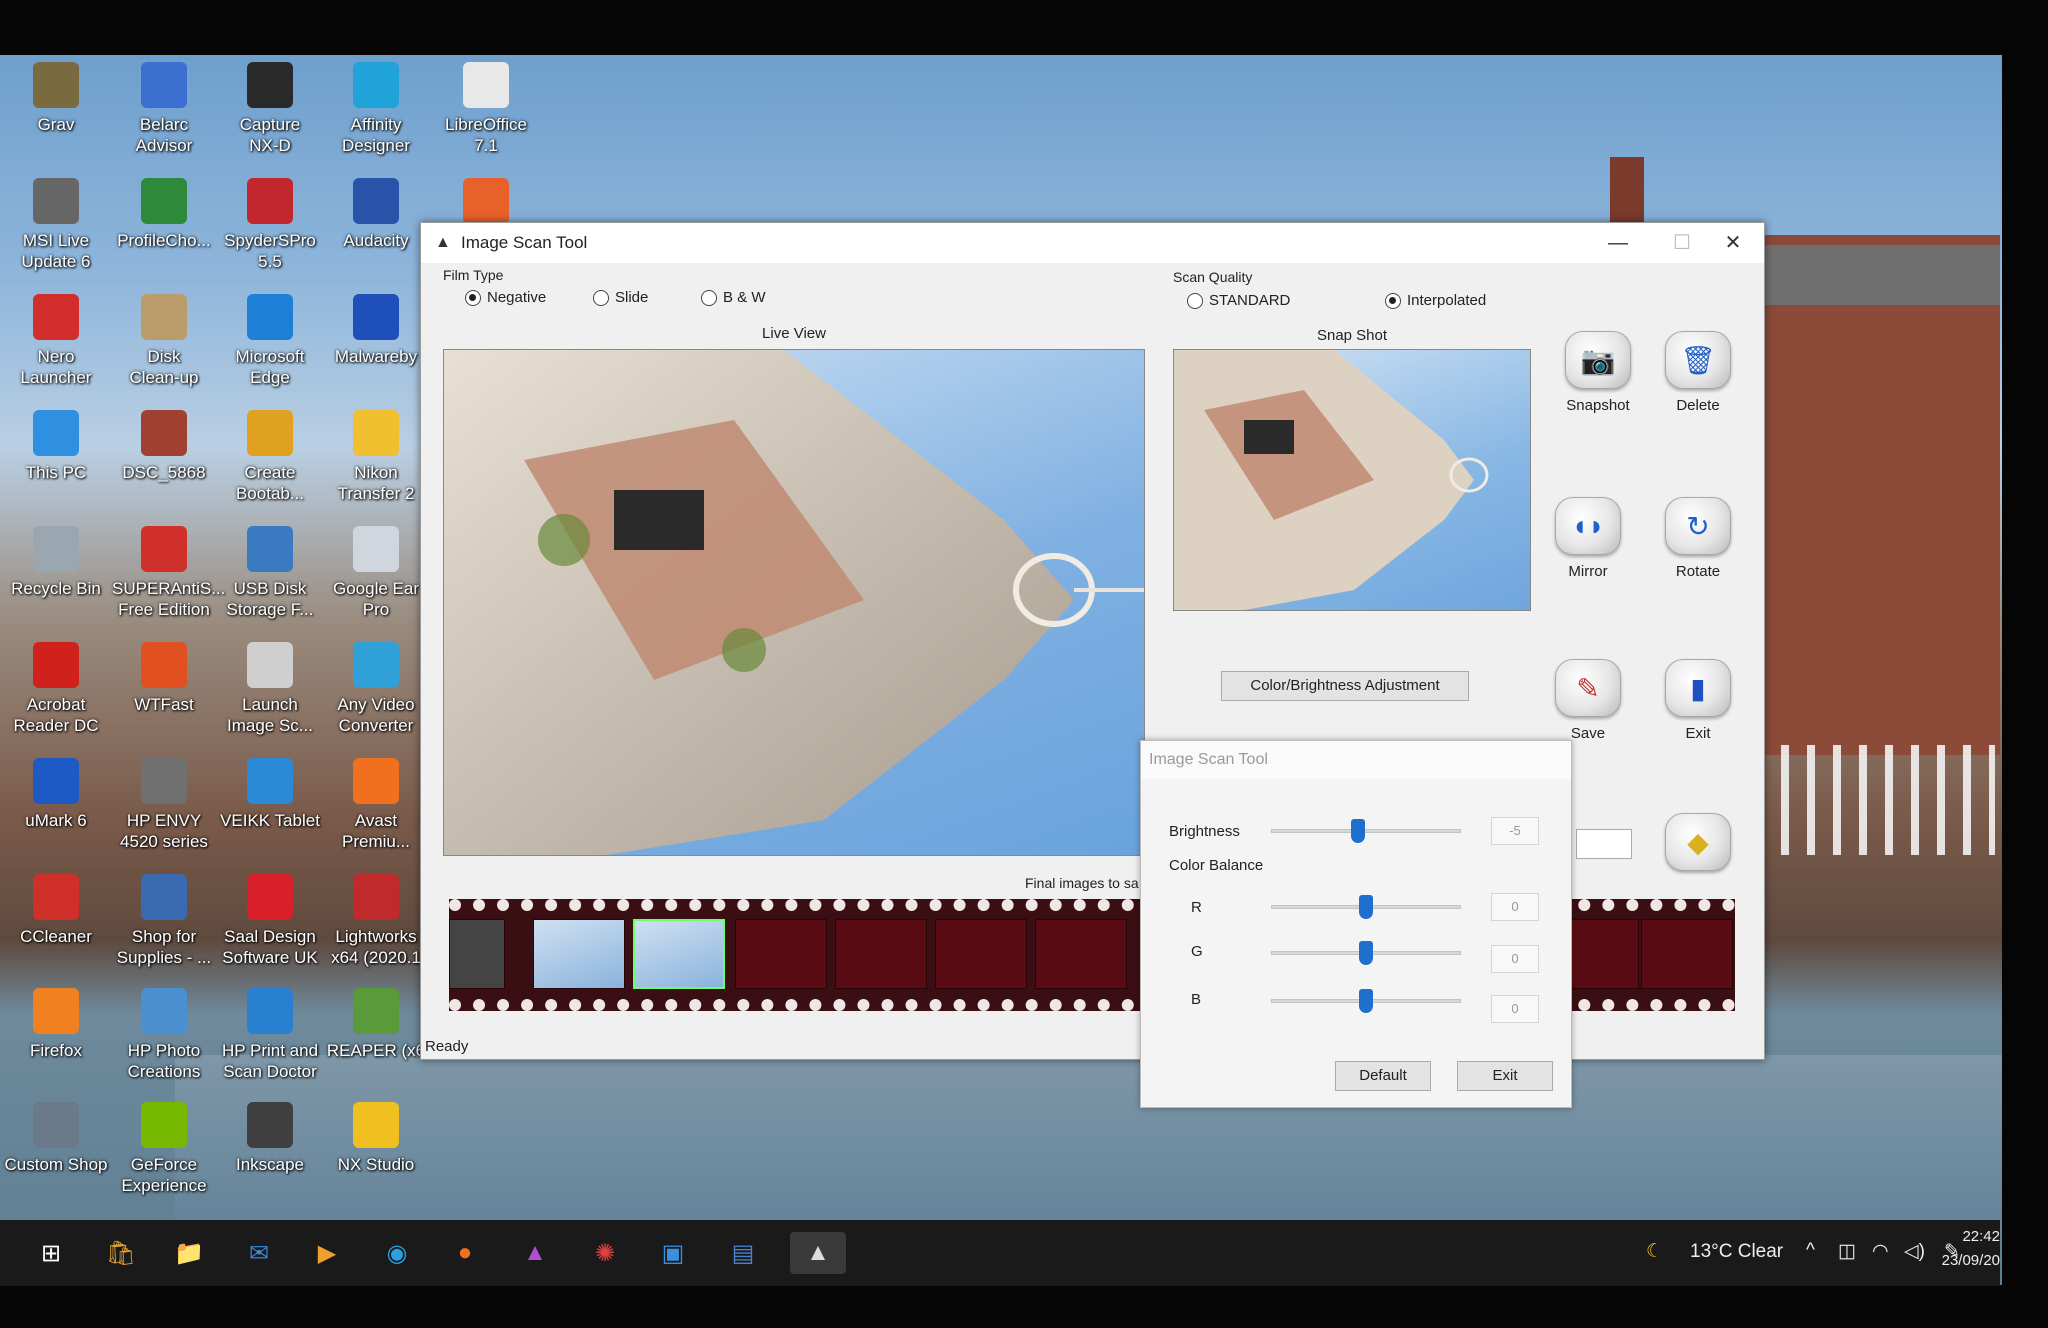 The width and height of the screenshot is (2048, 1328). I want to click on desktop-icon: DSC_5868, so click(164, 446).